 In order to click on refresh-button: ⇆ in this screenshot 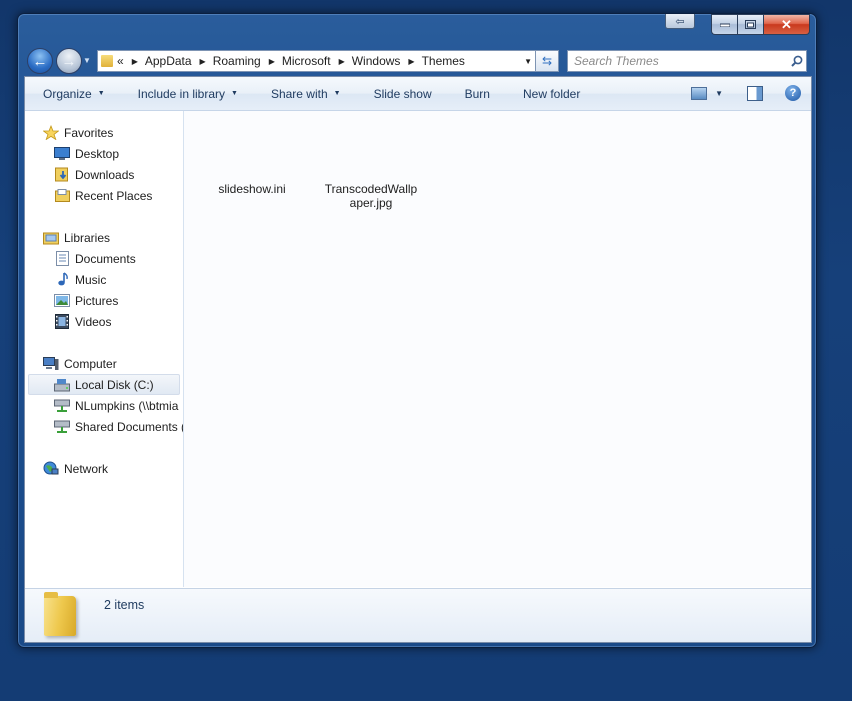, I will do `click(547, 61)`.